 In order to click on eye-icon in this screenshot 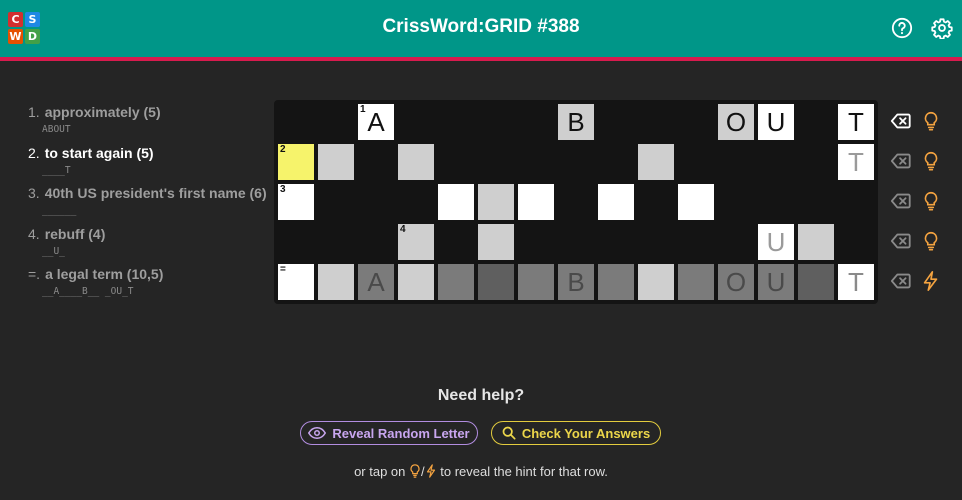, I will do `click(317, 433)`.